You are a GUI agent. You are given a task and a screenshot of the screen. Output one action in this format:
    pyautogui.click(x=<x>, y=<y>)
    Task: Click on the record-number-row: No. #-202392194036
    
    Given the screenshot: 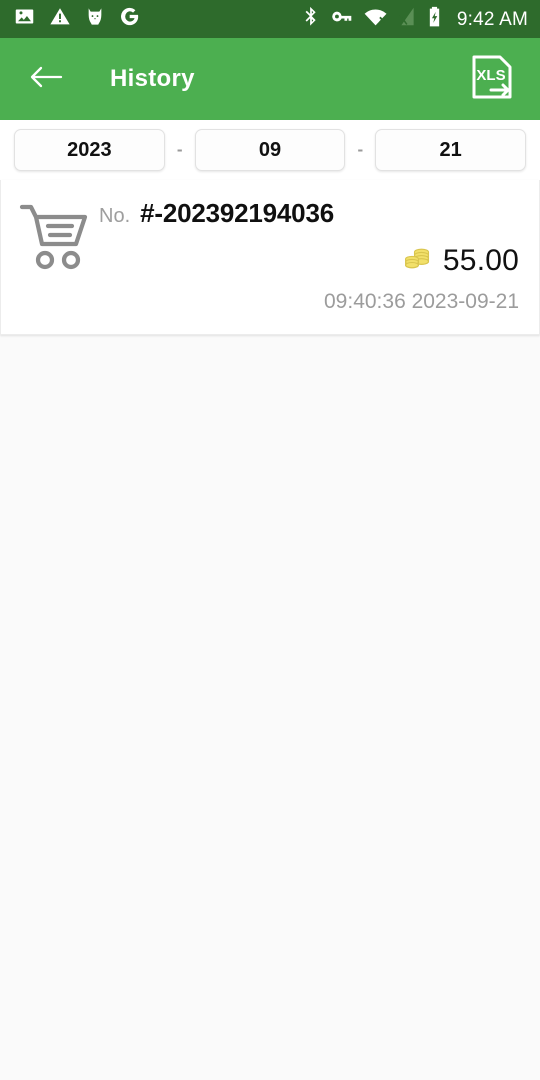 What is the action you would take?
    pyautogui.click(x=309, y=213)
    